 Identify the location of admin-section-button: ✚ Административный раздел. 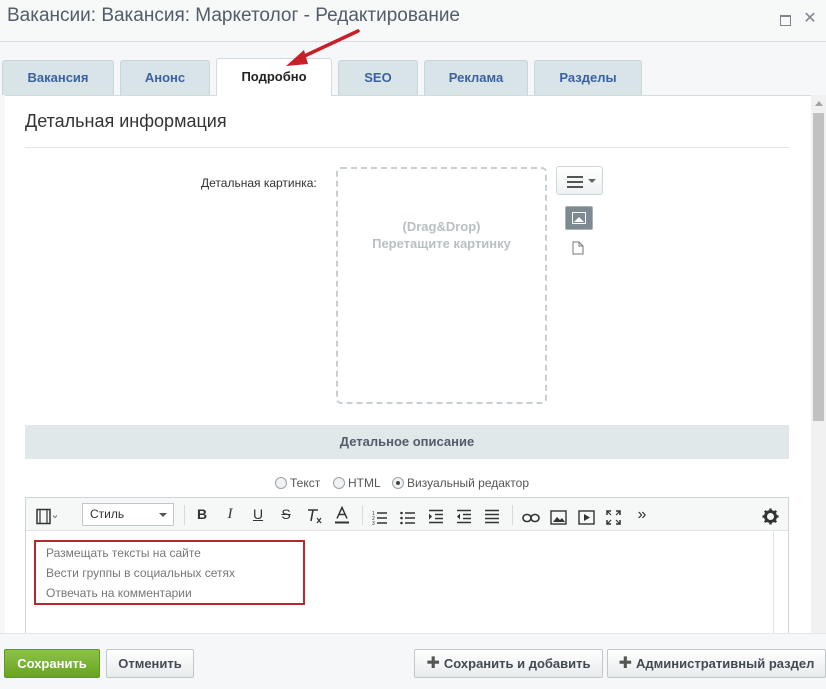
(716, 663).